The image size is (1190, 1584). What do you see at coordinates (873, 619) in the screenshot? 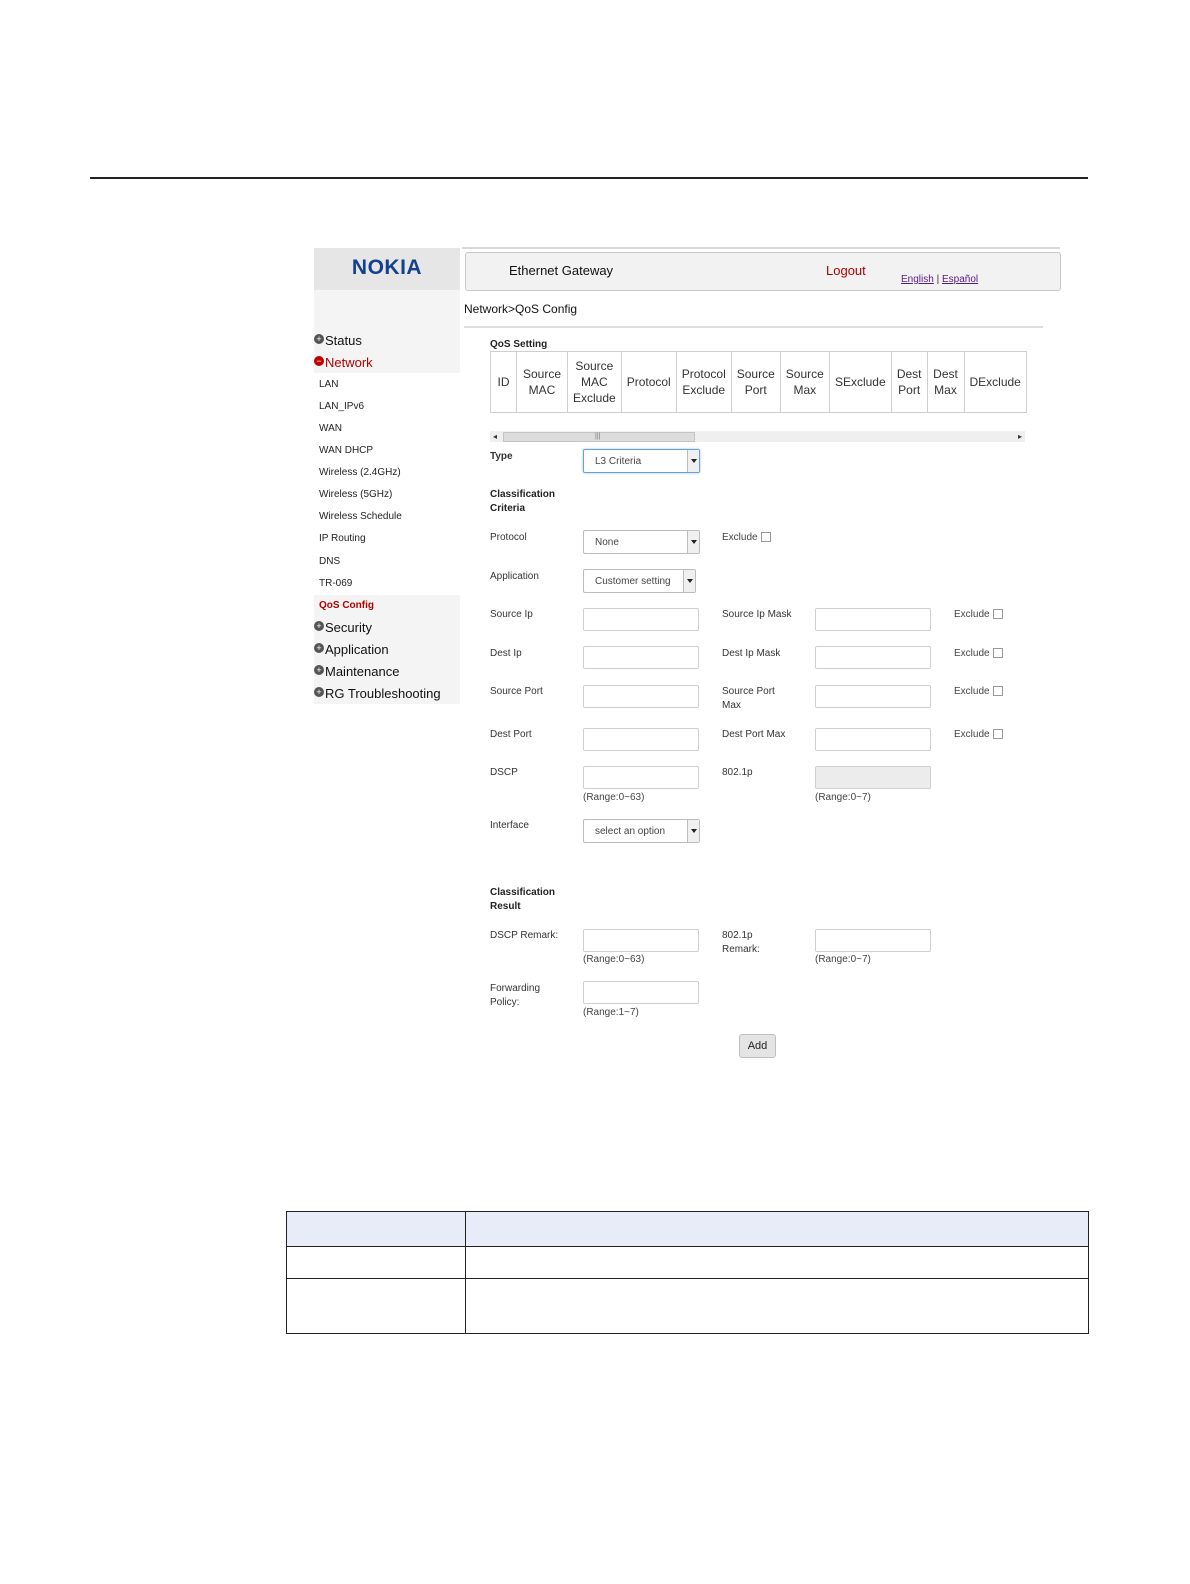
I see `source-ip-mask-input` at bounding box center [873, 619].